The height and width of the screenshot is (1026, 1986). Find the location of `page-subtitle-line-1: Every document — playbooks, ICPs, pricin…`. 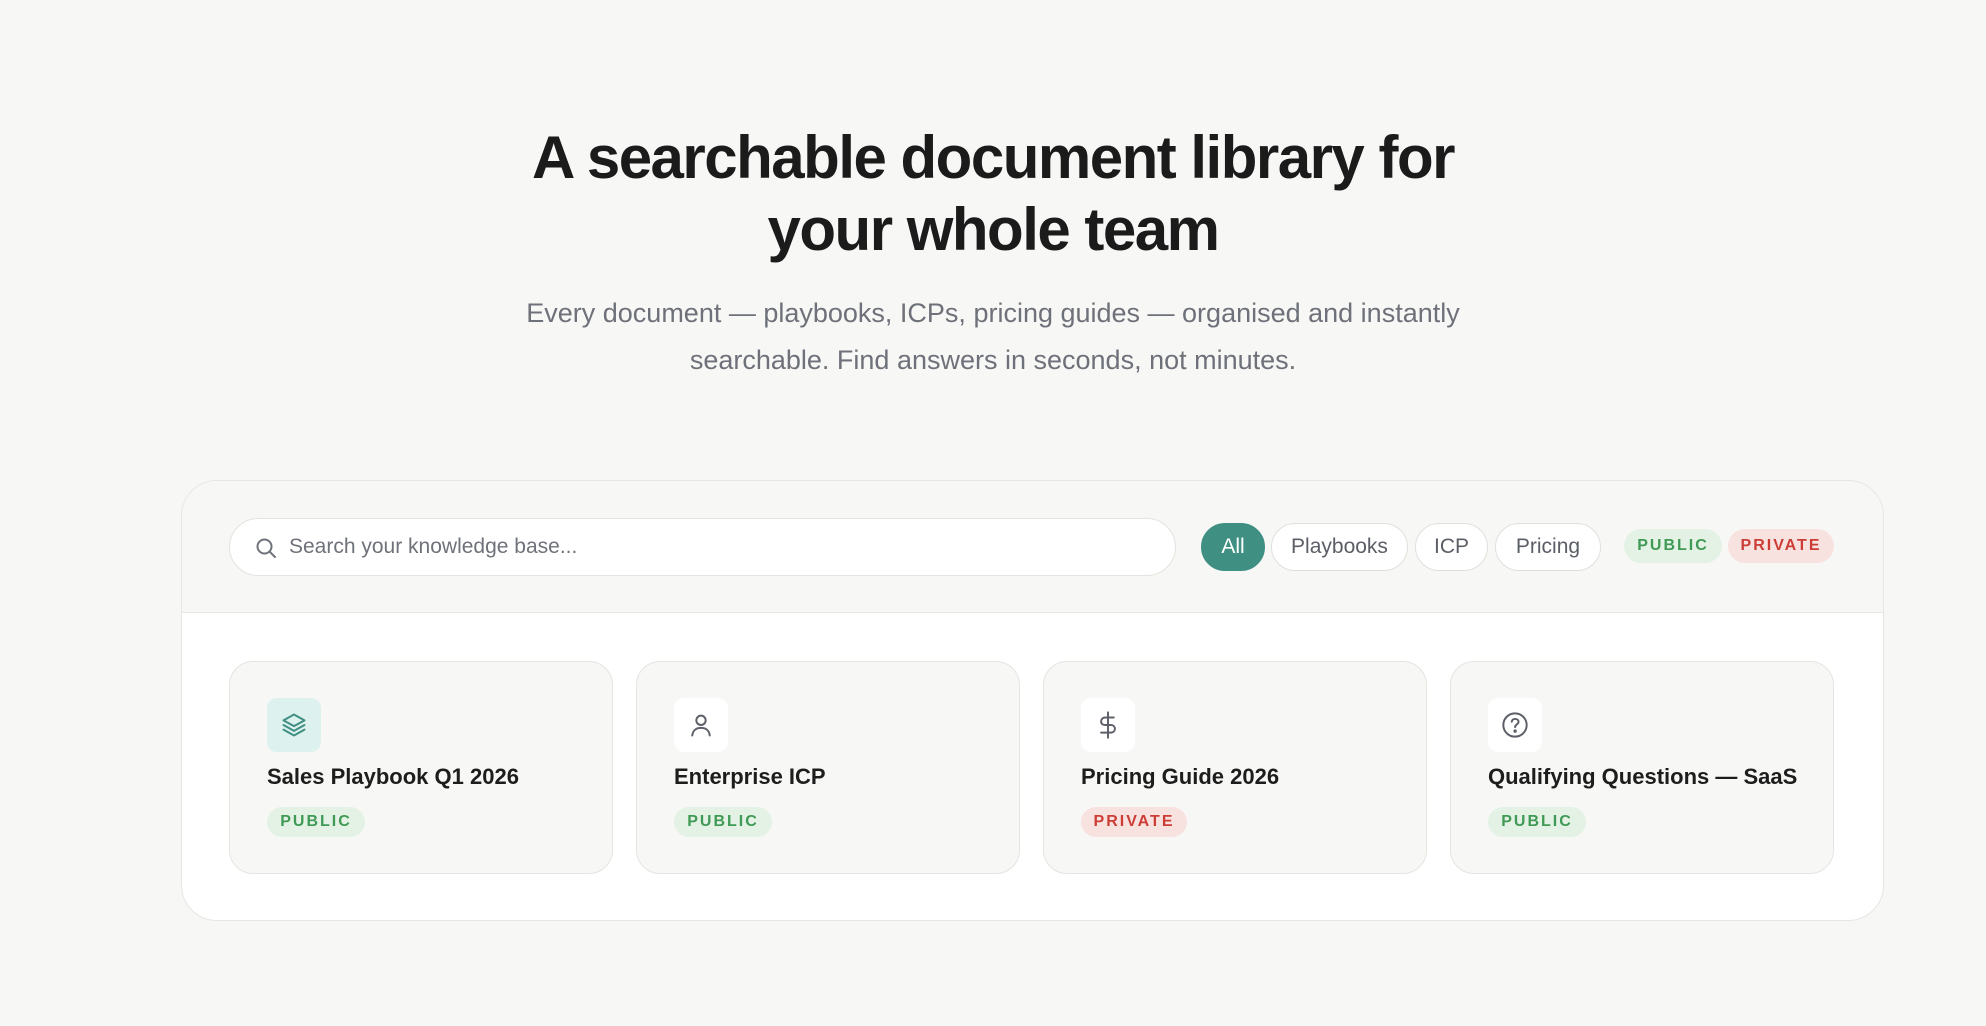

page-subtitle-line-1: Every document — playbooks, ICPs, pricin… is located at coordinates (993, 313).